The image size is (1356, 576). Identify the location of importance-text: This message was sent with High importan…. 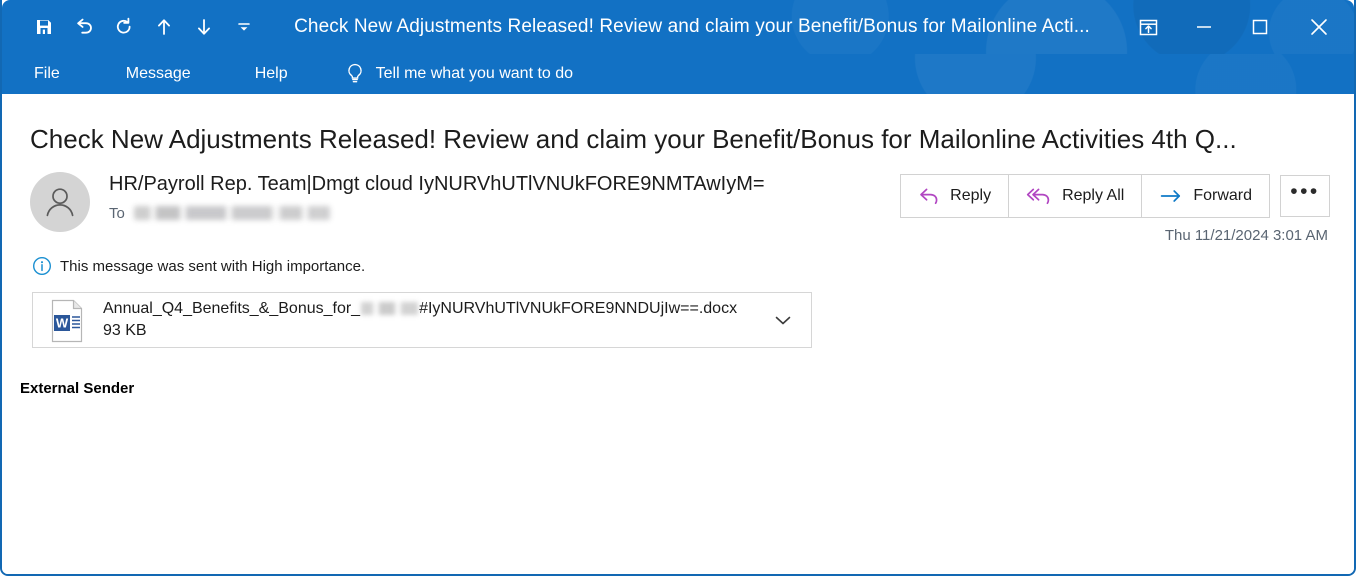
(213, 266).